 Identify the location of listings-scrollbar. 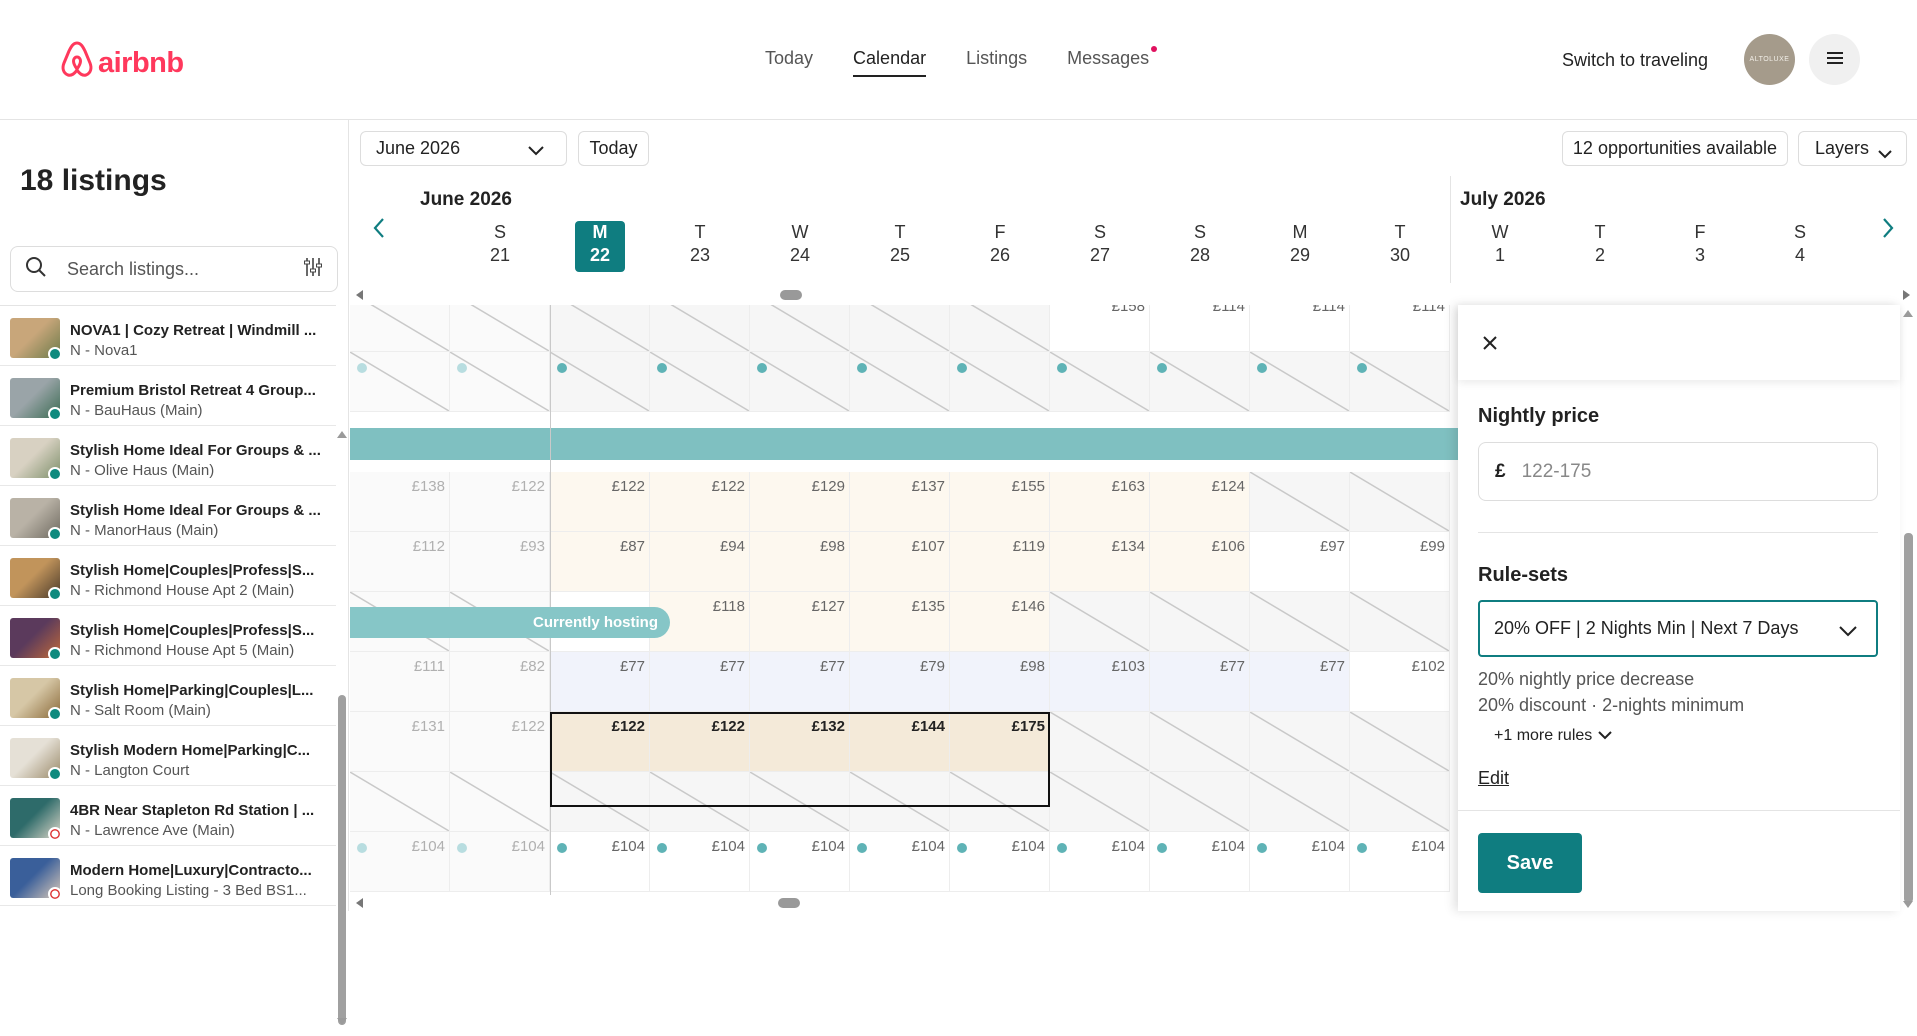
(342, 728).